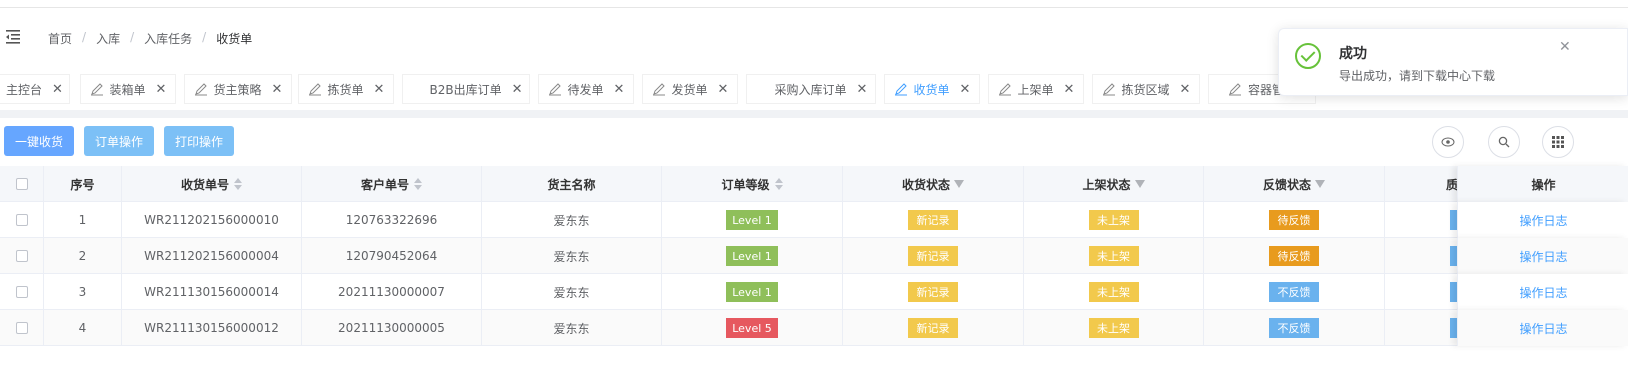 The width and height of the screenshot is (1628, 367). What do you see at coordinates (346, 89) in the screenshot?
I see `tab-picking-list: 拣货单 ✕` at bounding box center [346, 89].